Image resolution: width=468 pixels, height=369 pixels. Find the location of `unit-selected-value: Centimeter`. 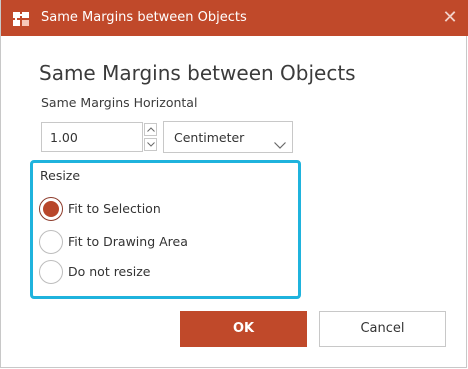

unit-selected-value: Centimeter is located at coordinates (209, 137).